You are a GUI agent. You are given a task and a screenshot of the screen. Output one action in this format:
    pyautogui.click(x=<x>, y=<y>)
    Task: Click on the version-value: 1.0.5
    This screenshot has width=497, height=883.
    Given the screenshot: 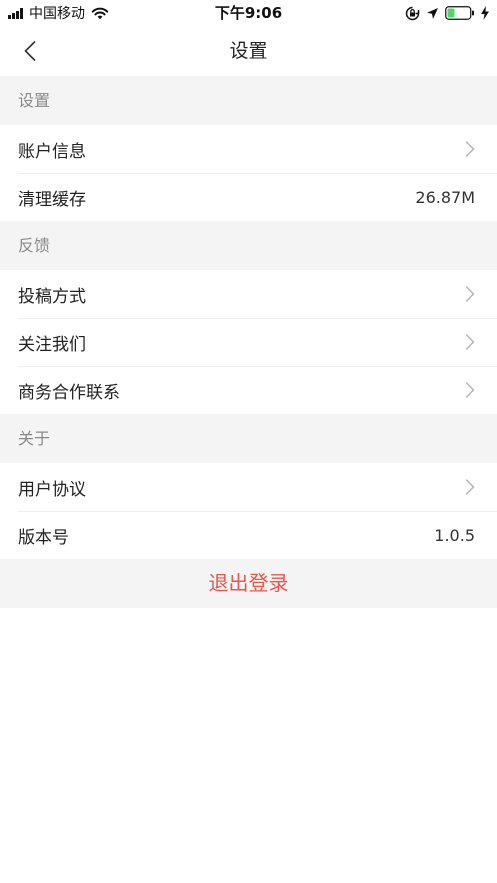 What is the action you would take?
    pyautogui.click(x=454, y=535)
    